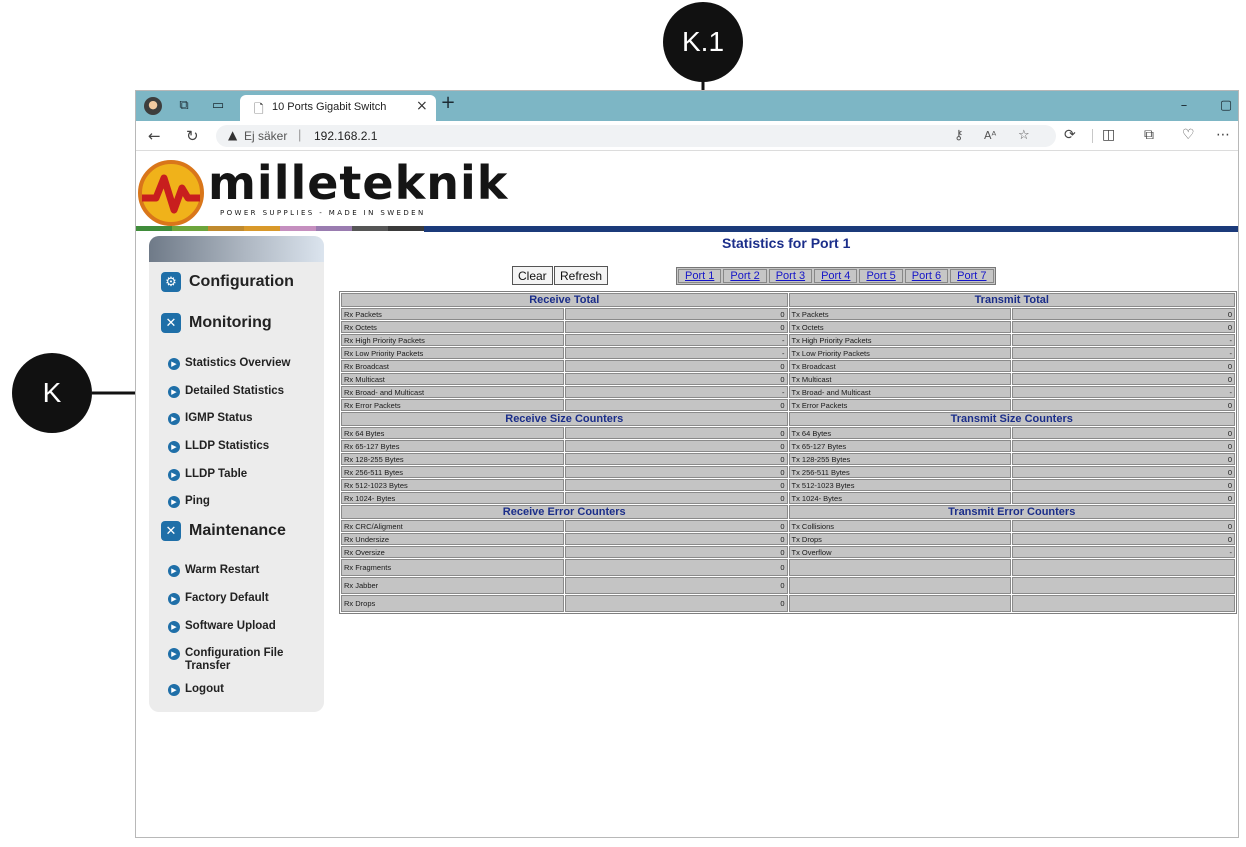 This screenshot has width=1246, height=847. Describe the element at coordinates (745, 276) in the screenshot. I see `port-link-2: Port 2` at that location.